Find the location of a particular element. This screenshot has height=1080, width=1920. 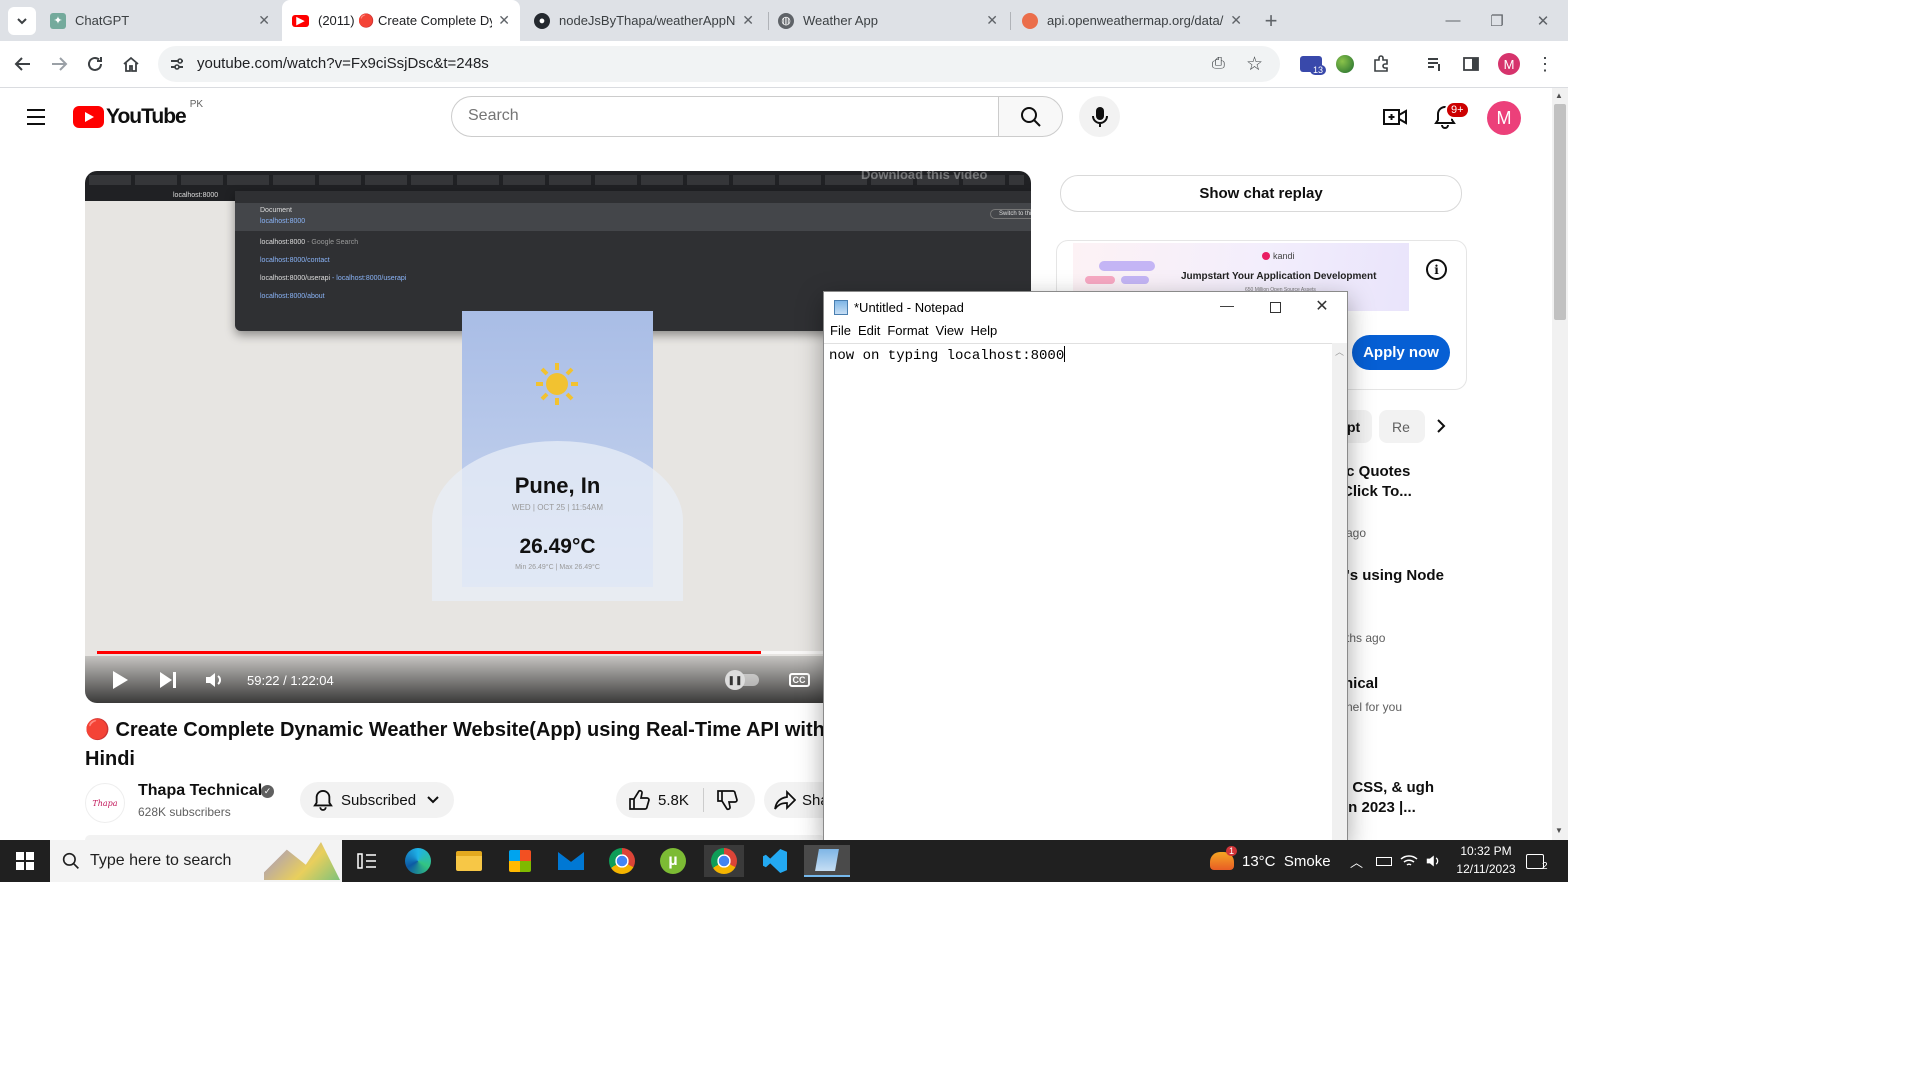

notepad-app-button is located at coordinates (827, 861).